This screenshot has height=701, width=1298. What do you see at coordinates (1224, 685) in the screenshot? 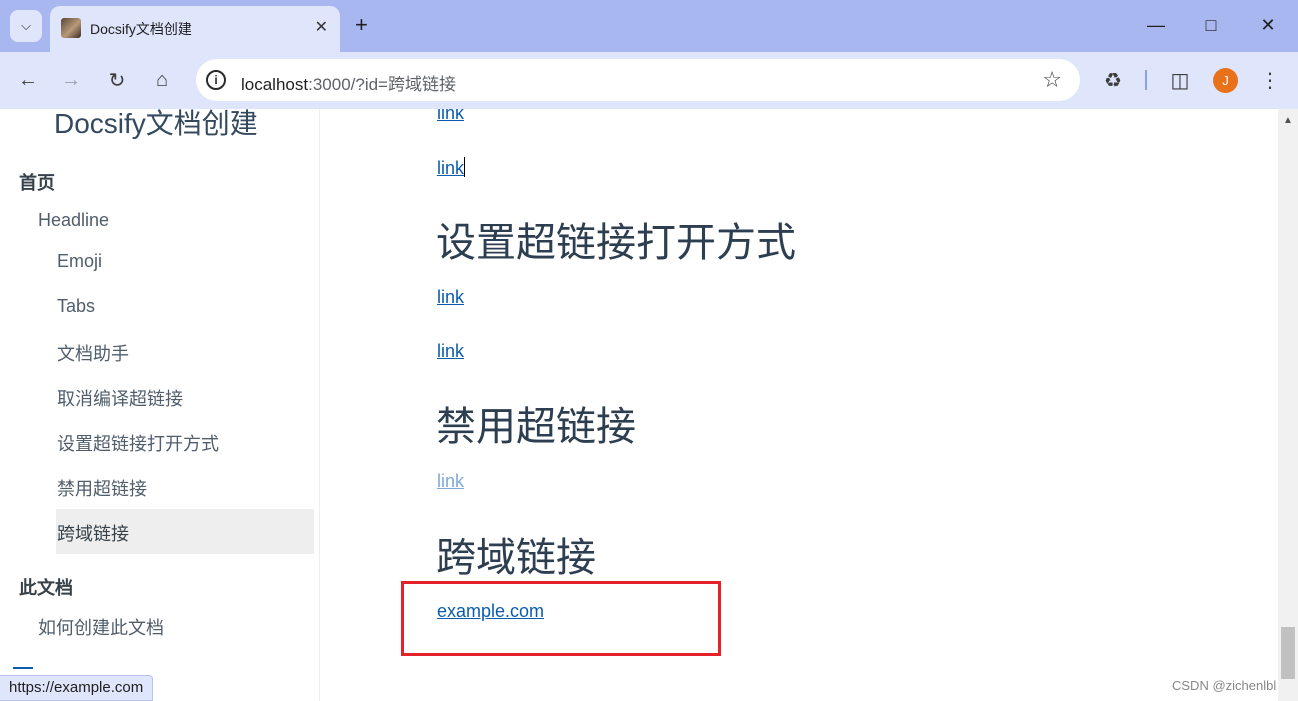
I see `watermark: CSDN @zichenlbl` at bounding box center [1224, 685].